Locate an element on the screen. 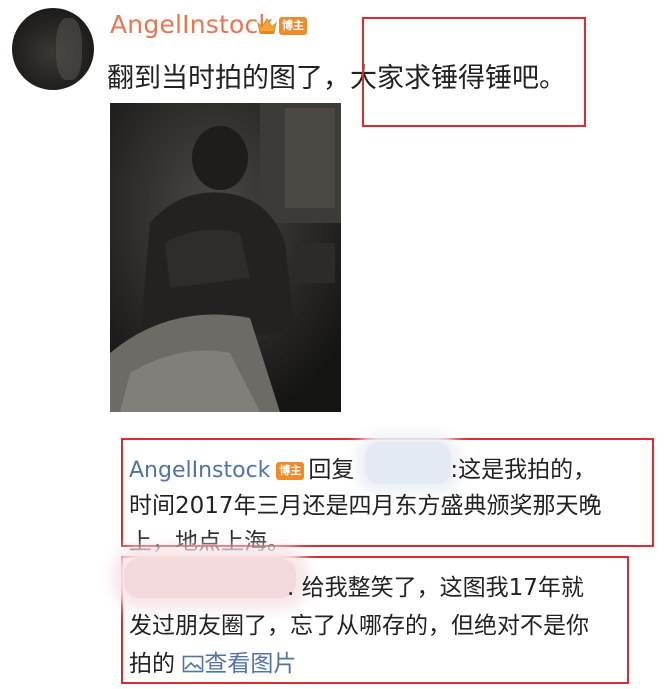 The image size is (669, 689). view-image-link: 查看图片 is located at coordinates (239, 664).